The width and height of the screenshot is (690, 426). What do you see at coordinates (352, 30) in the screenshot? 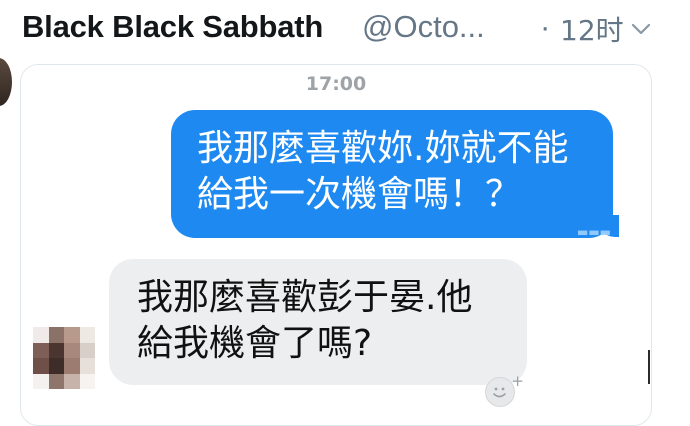
I see `tweet-header: Black Black Sabbath @Octo... · 12时` at bounding box center [352, 30].